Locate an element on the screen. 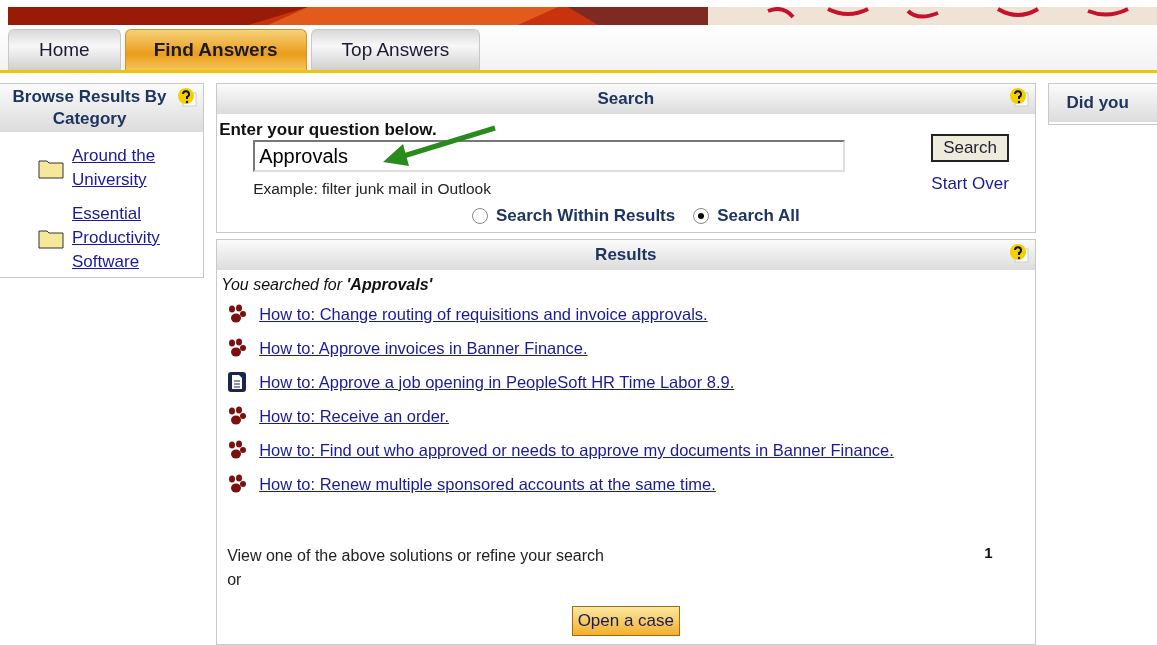 The height and width of the screenshot is (645, 1157). result-link: How to: Approve a job opening in PeopleSoft HR Time Labor 8.9. is located at coordinates (497, 382).